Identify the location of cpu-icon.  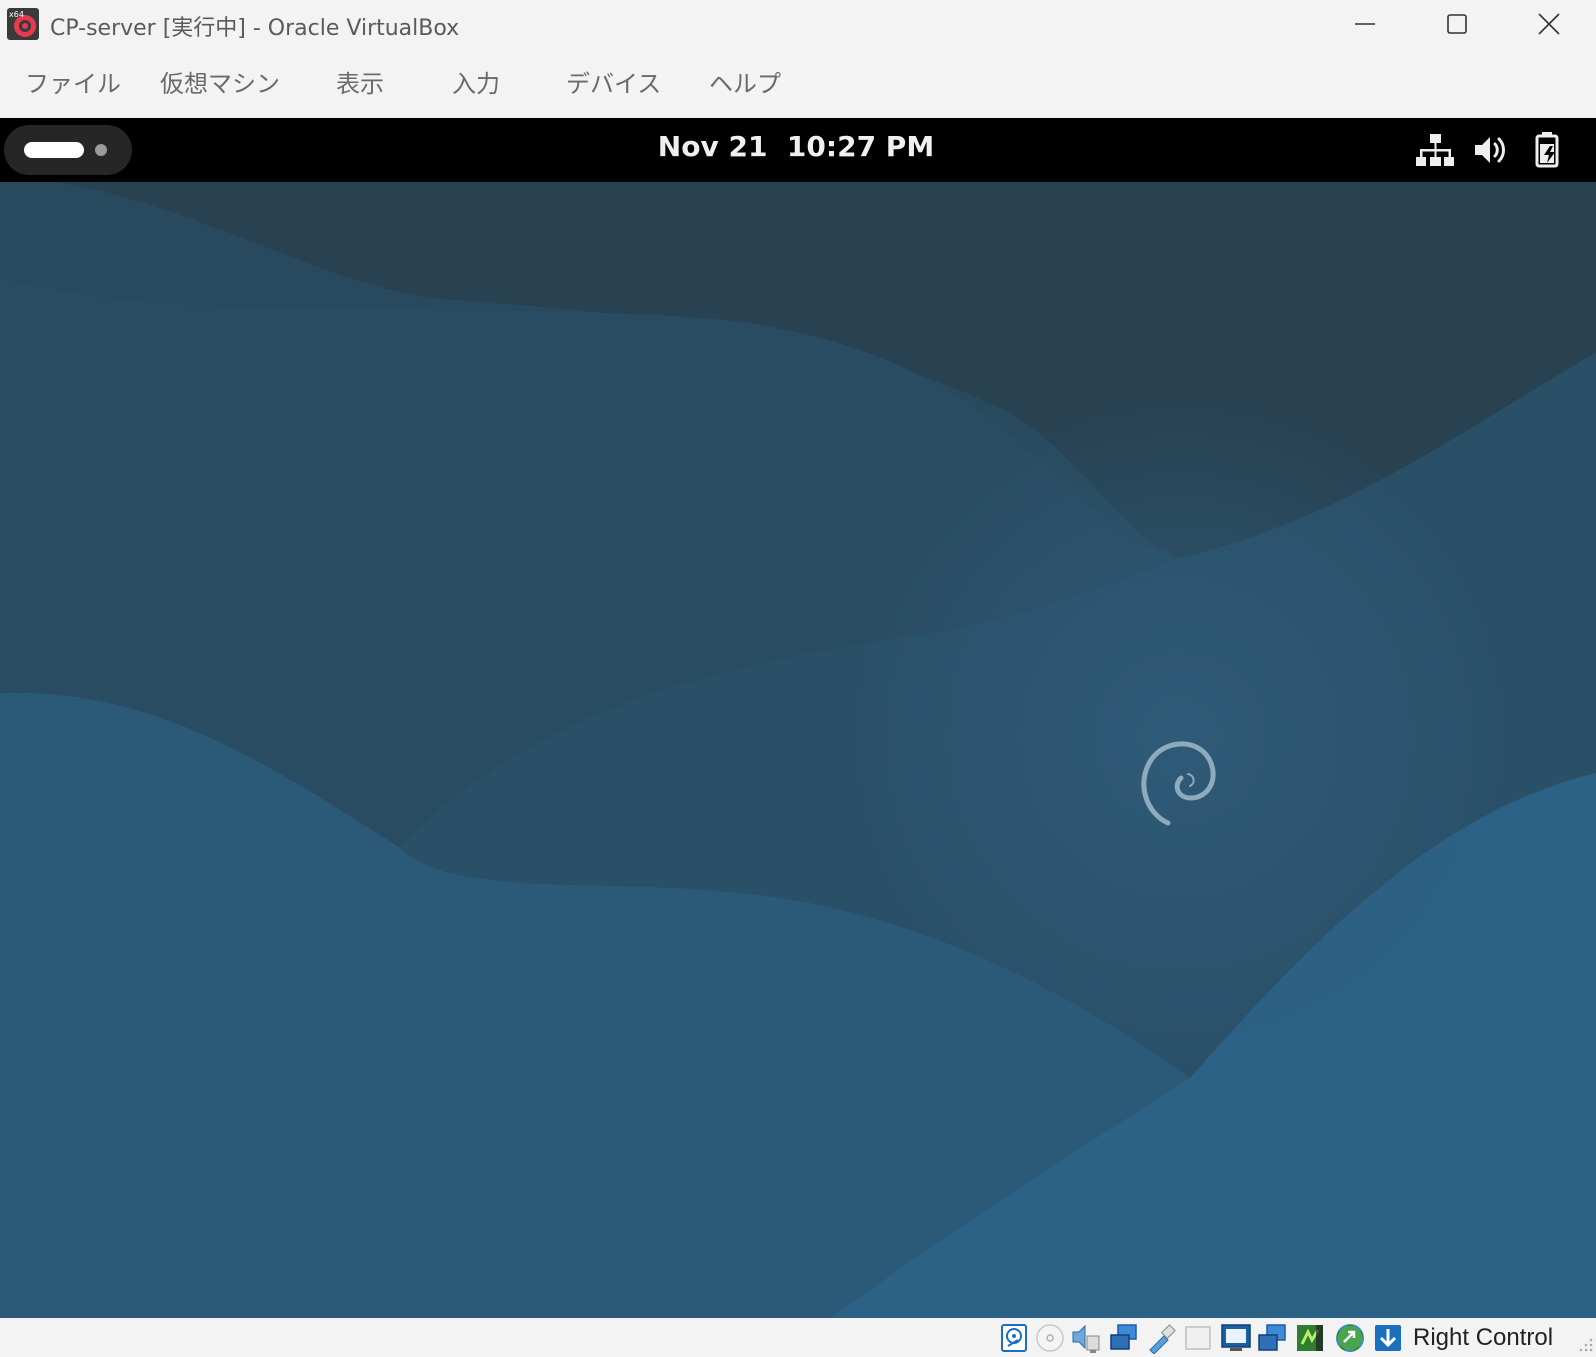
(1310, 1338).